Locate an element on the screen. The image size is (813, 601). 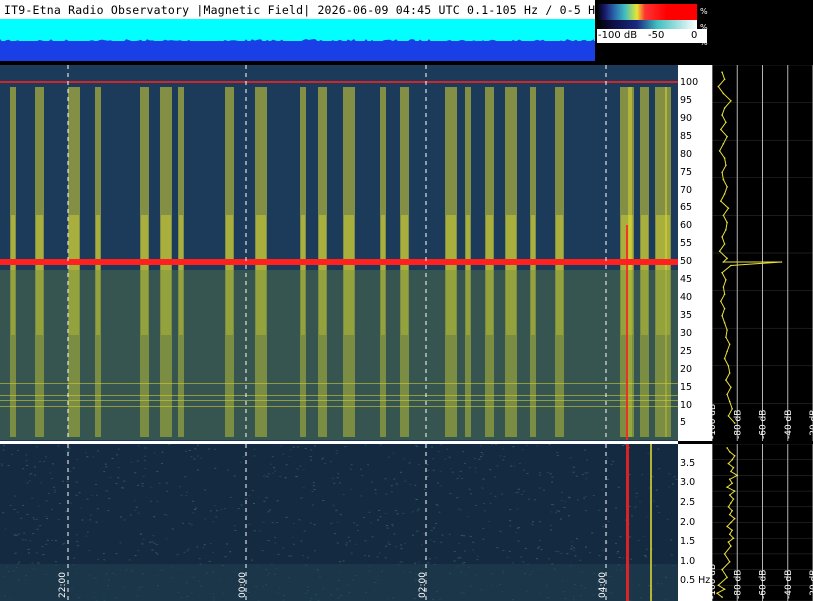
harmonic-line is located at coordinates (339, 383).